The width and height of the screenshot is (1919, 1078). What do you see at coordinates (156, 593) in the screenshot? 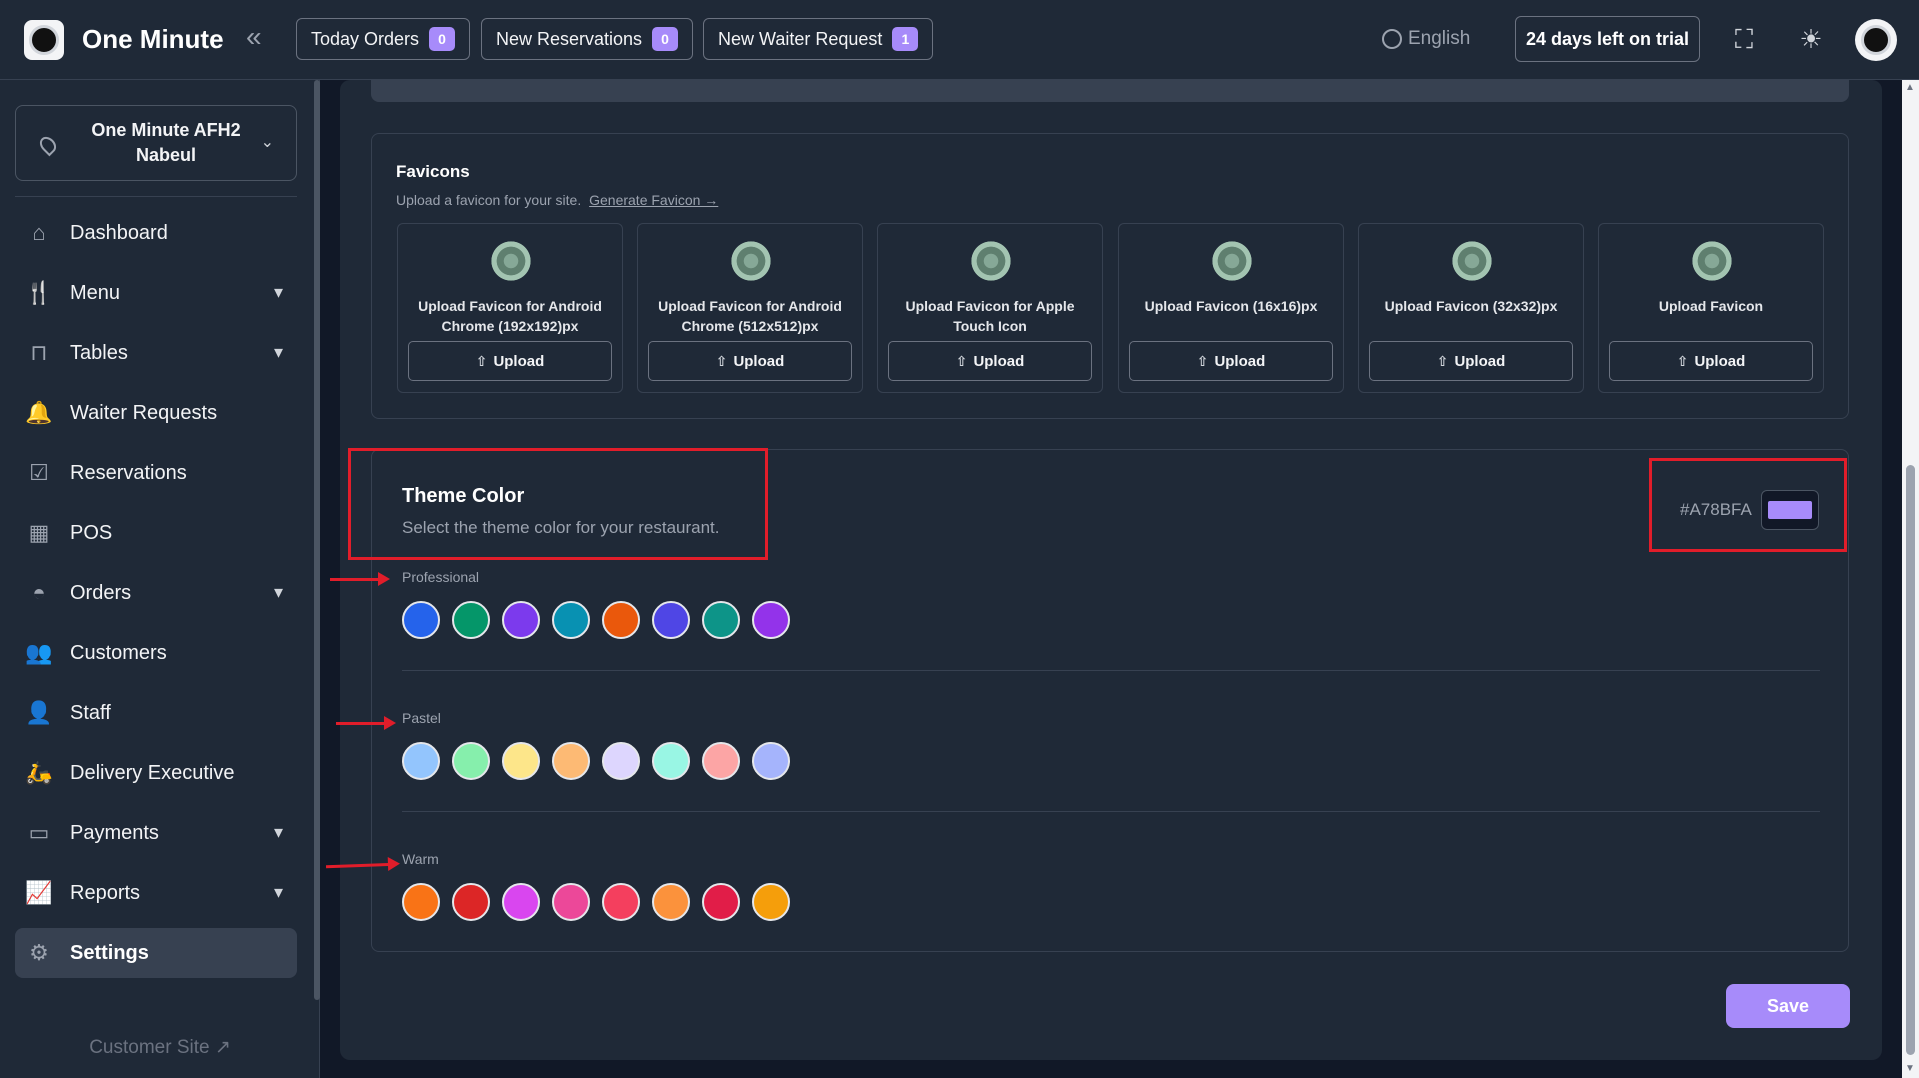
I see `sidebar-item-orders: ◓ Orders ▾` at bounding box center [156, 593].